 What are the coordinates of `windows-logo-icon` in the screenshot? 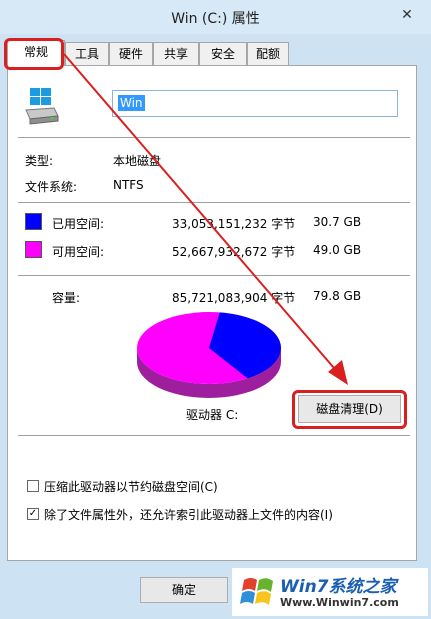 It's located at (256, 591).